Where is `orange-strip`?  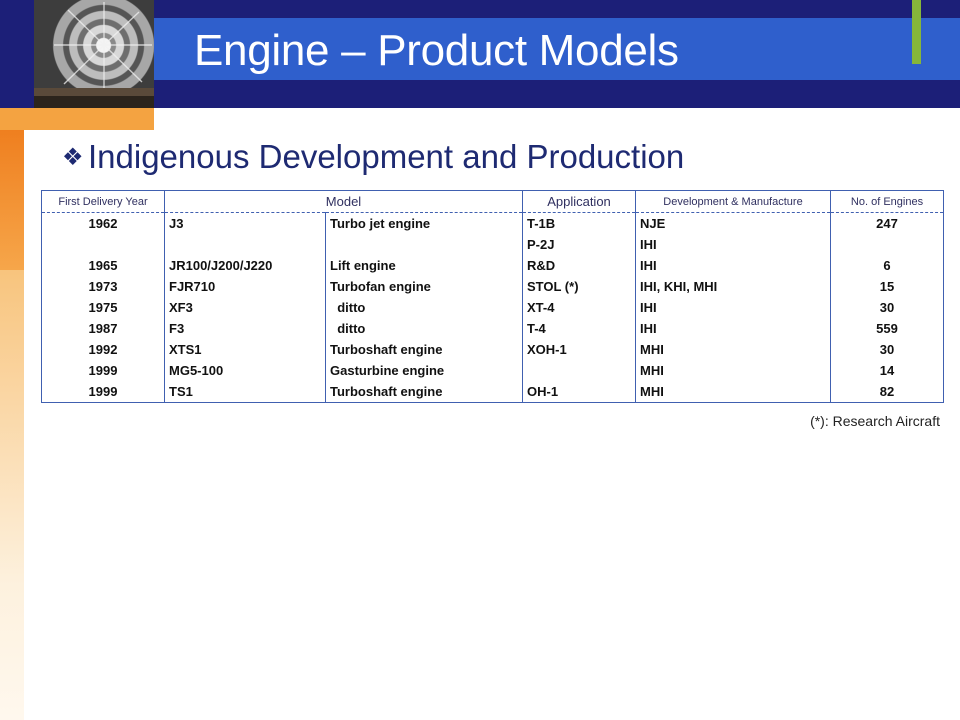 orange-strip is located at coordinates (77, 119).